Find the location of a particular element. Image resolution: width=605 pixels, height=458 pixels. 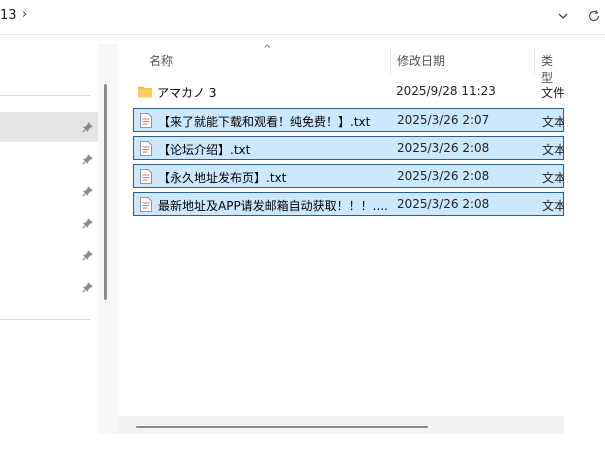

column-header-date: 修改日期 is located at coordinates (421, 60).